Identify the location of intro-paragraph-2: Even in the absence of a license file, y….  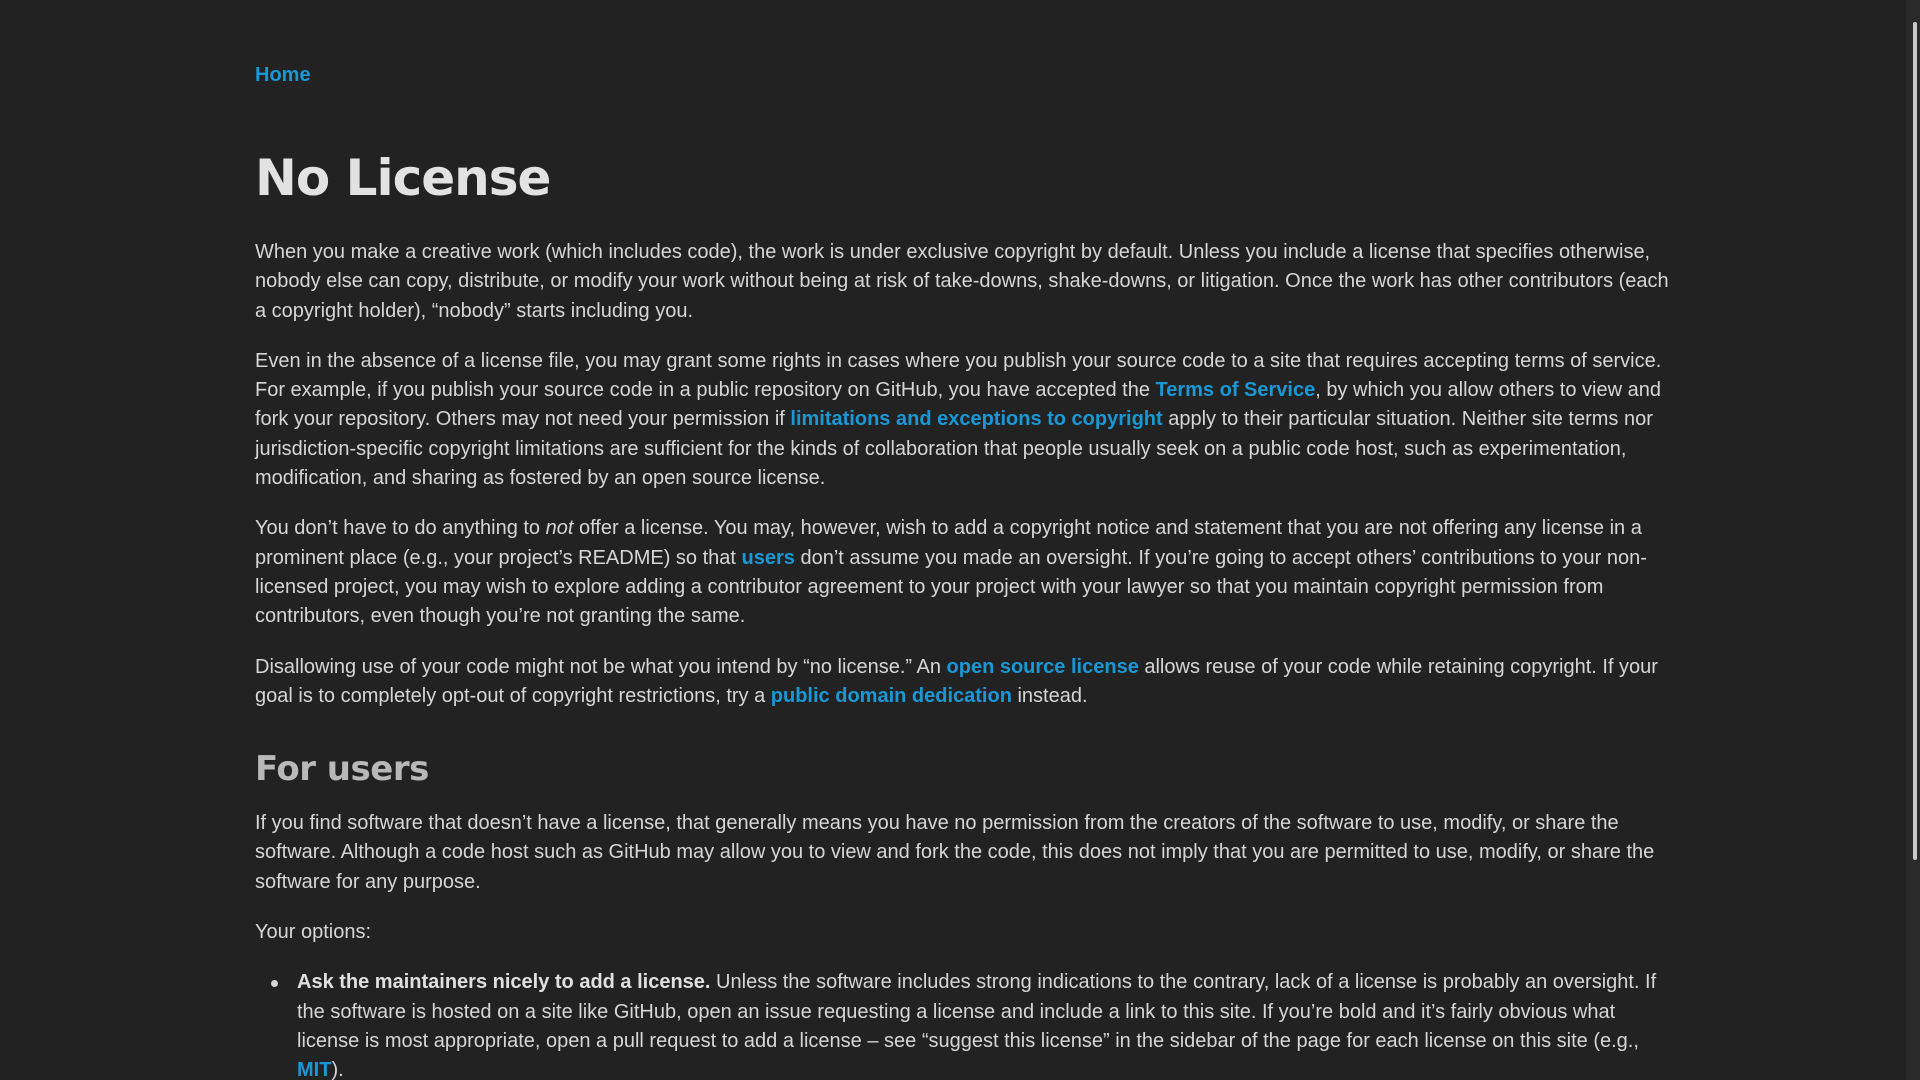
(962, 420).